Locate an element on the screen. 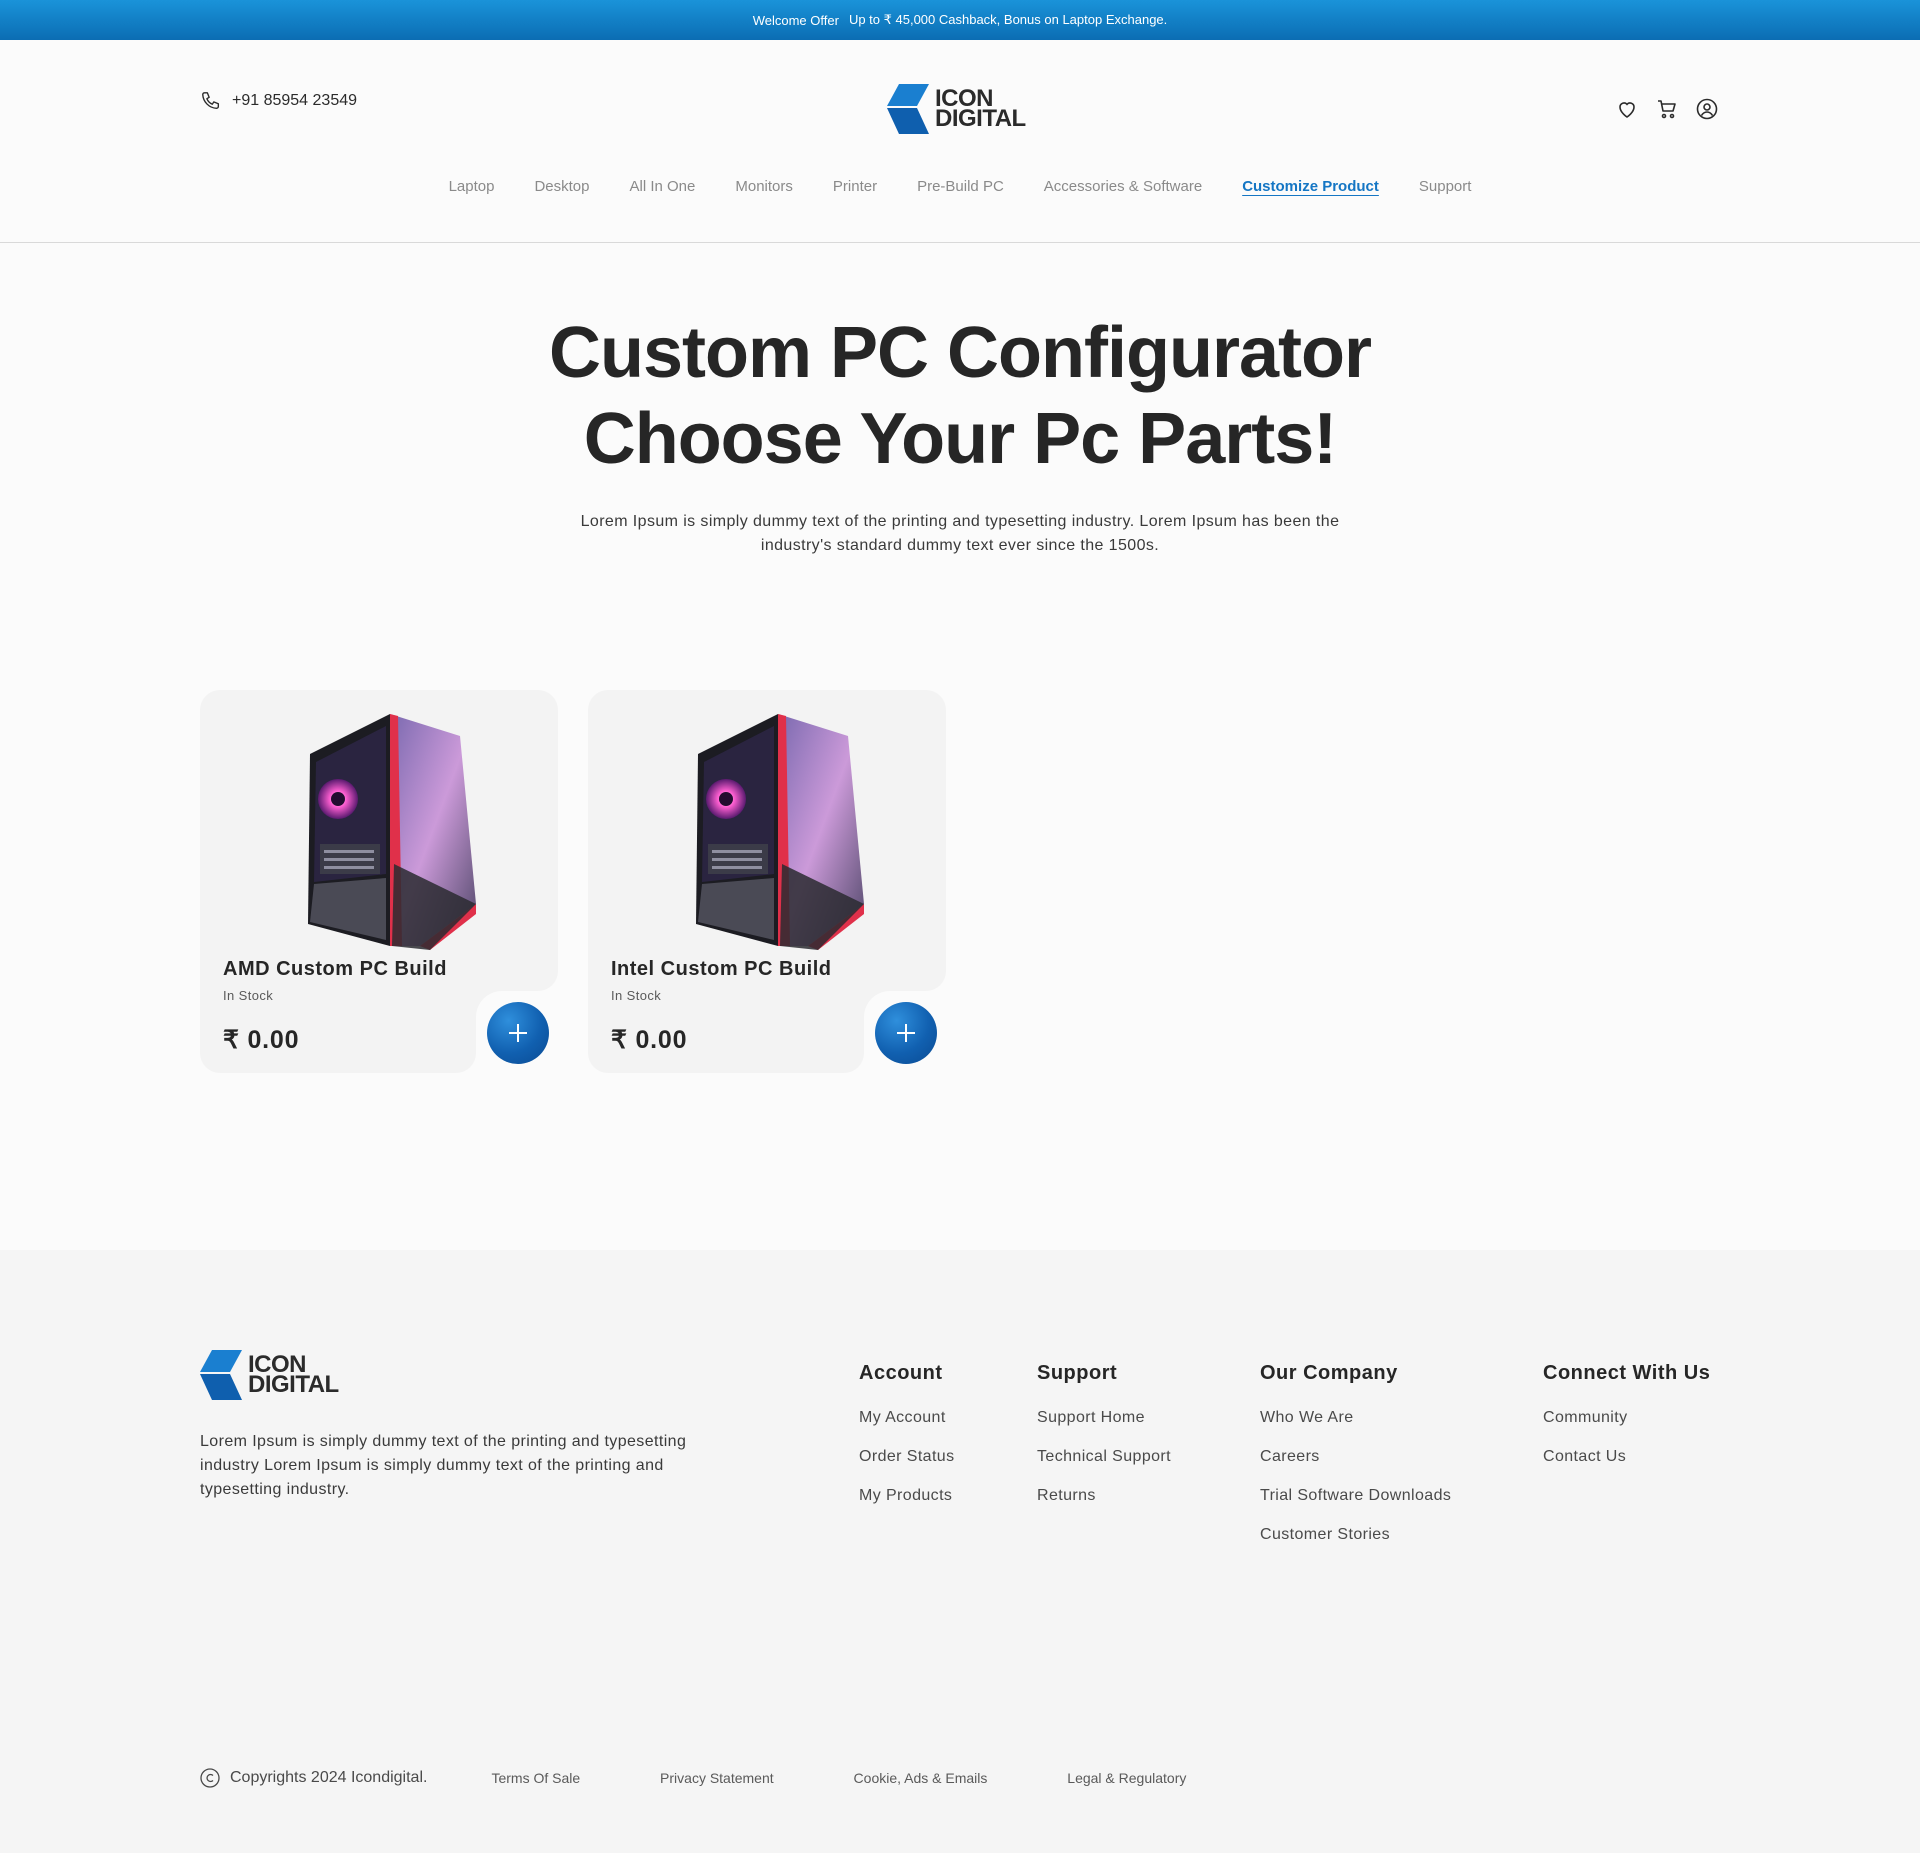  footer-link-returns: Returns is located at coordinates (1104, 1496).